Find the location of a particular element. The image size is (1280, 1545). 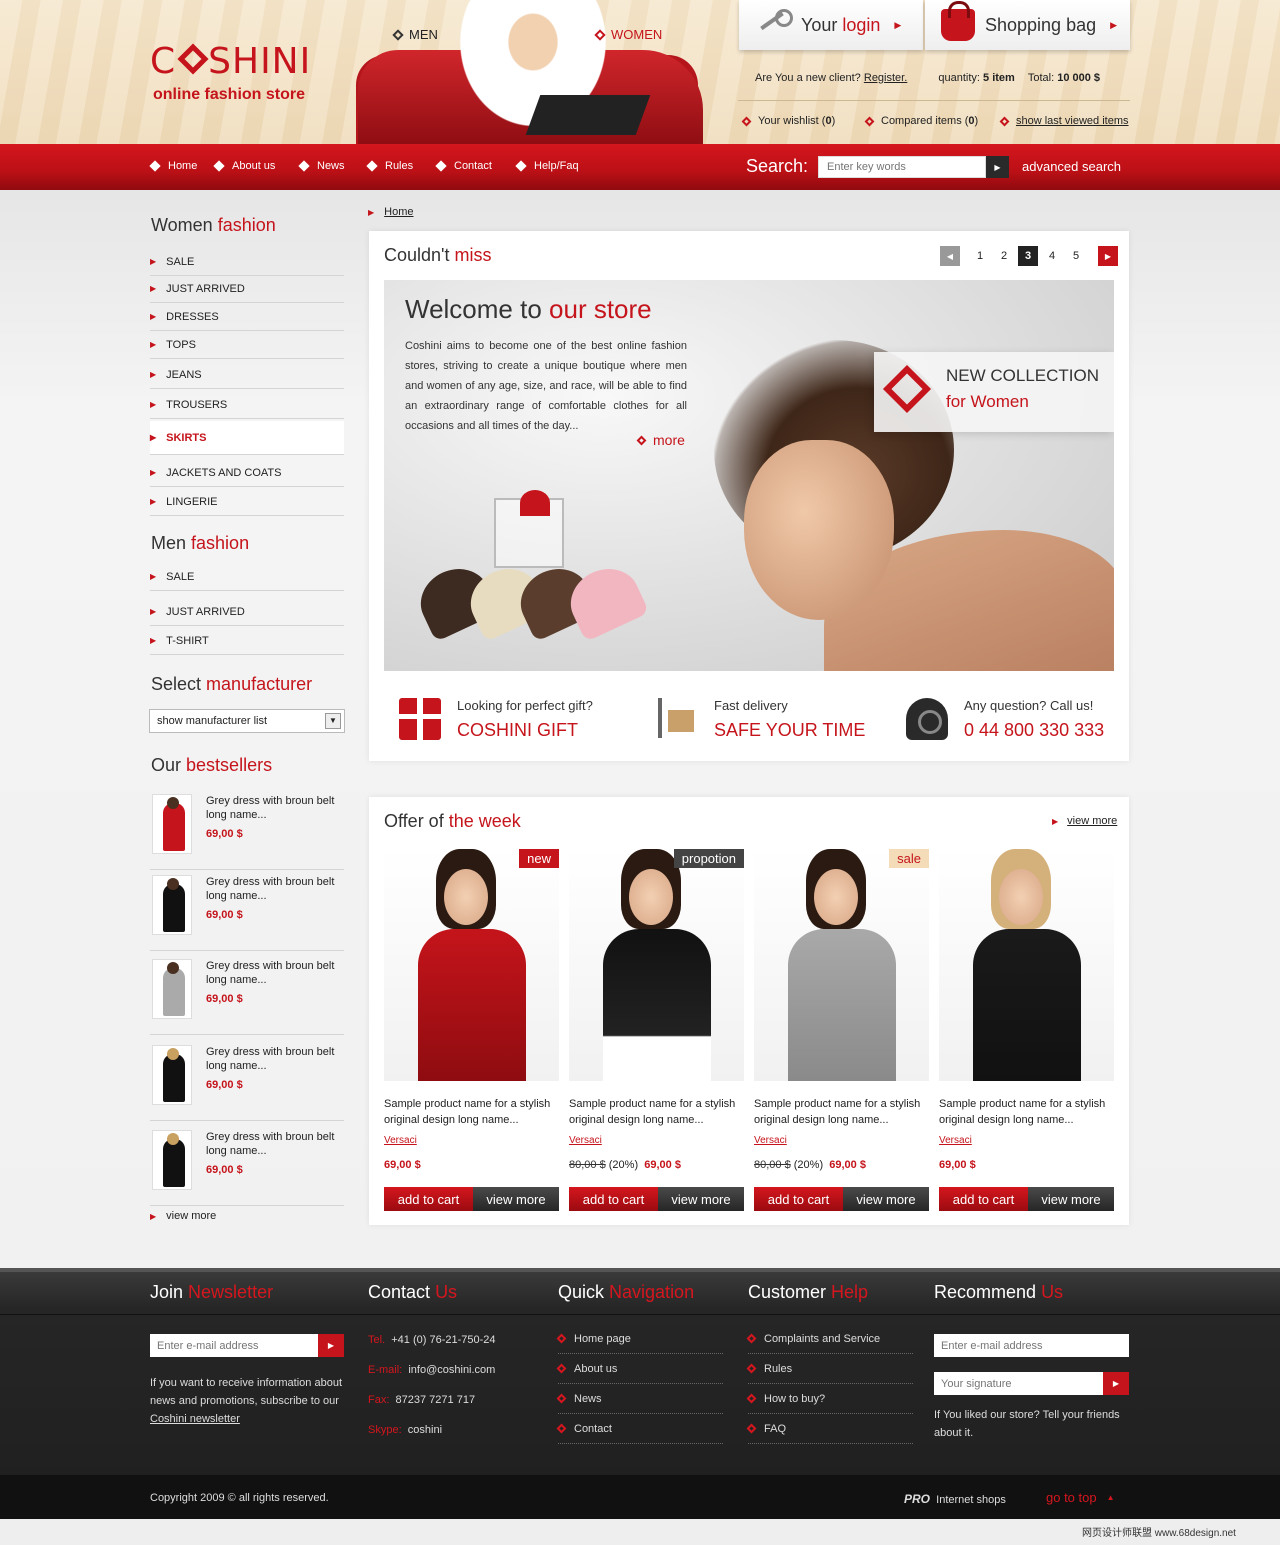

manufacturer-select: show manufacturer list ▼ is located at coordinates (247, 721).